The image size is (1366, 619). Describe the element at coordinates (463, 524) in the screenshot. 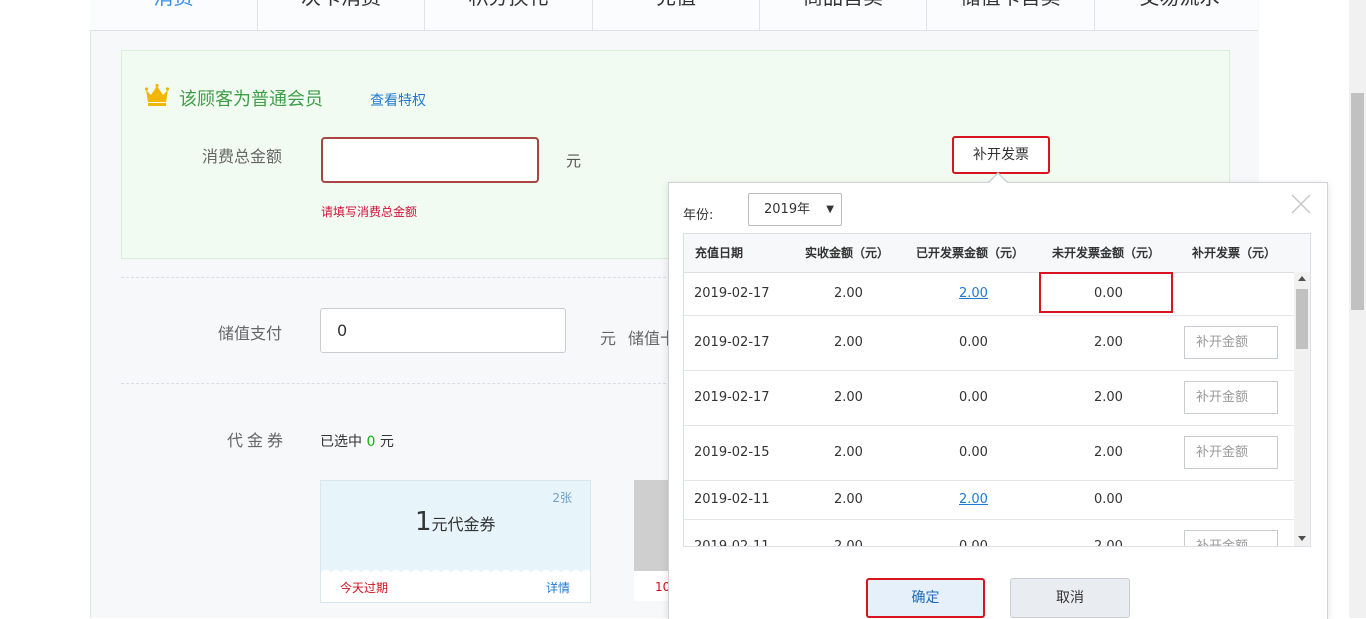

I see `coupon-amount-suffix: 元代金券` at that location.